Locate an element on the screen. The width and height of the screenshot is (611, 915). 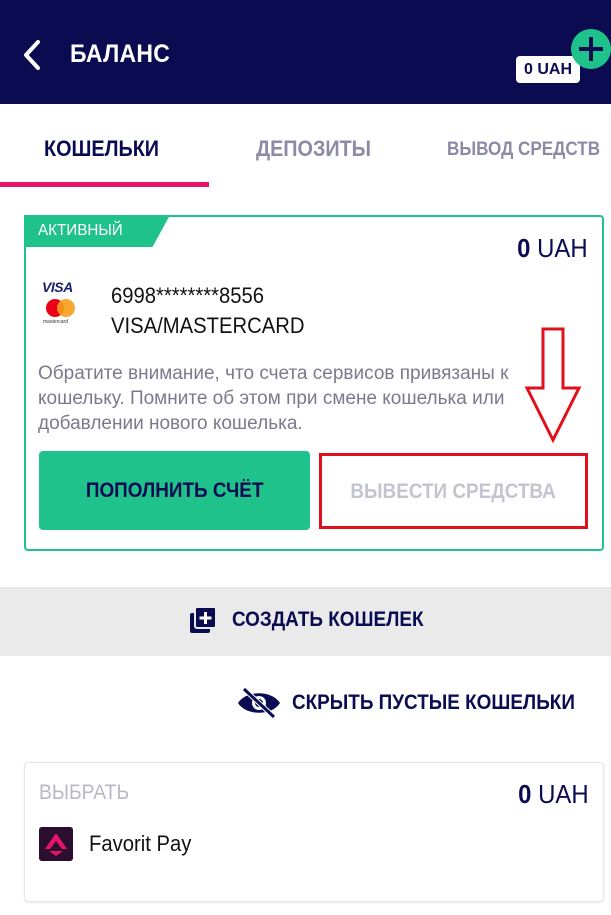
wallet2-name: Favorit Pay is located at coordinates (140, 843).